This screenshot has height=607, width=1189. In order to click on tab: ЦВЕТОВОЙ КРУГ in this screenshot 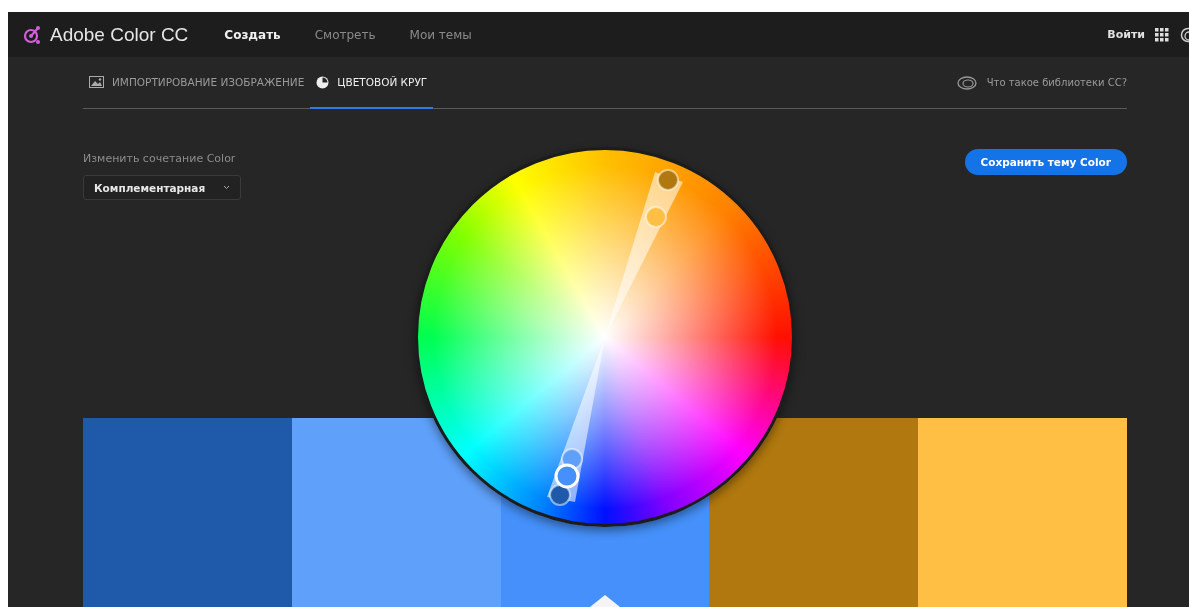, I will do `click(372, 83)`.